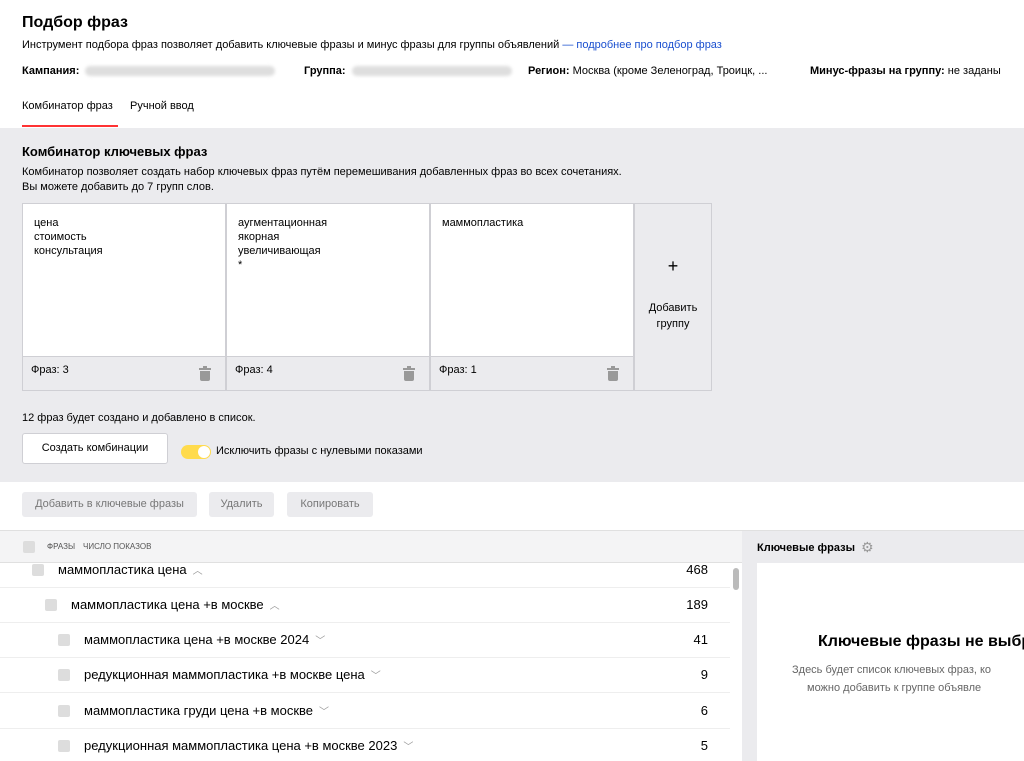 The height and width of the screenshot is (761, 1024). What do you see at coordinates (431, 71) in the screenshot?
I see `group-value-blurred` at bounding box center [431, 71].